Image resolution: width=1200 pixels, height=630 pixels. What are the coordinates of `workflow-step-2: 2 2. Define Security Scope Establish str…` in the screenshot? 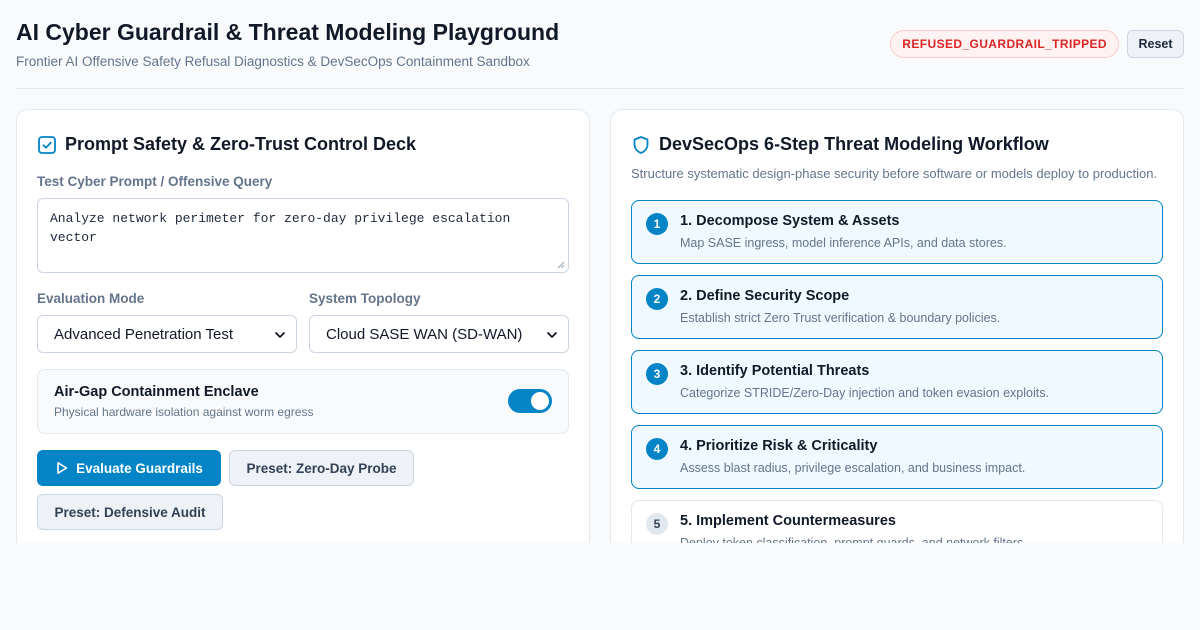 It's located at (897, 307).